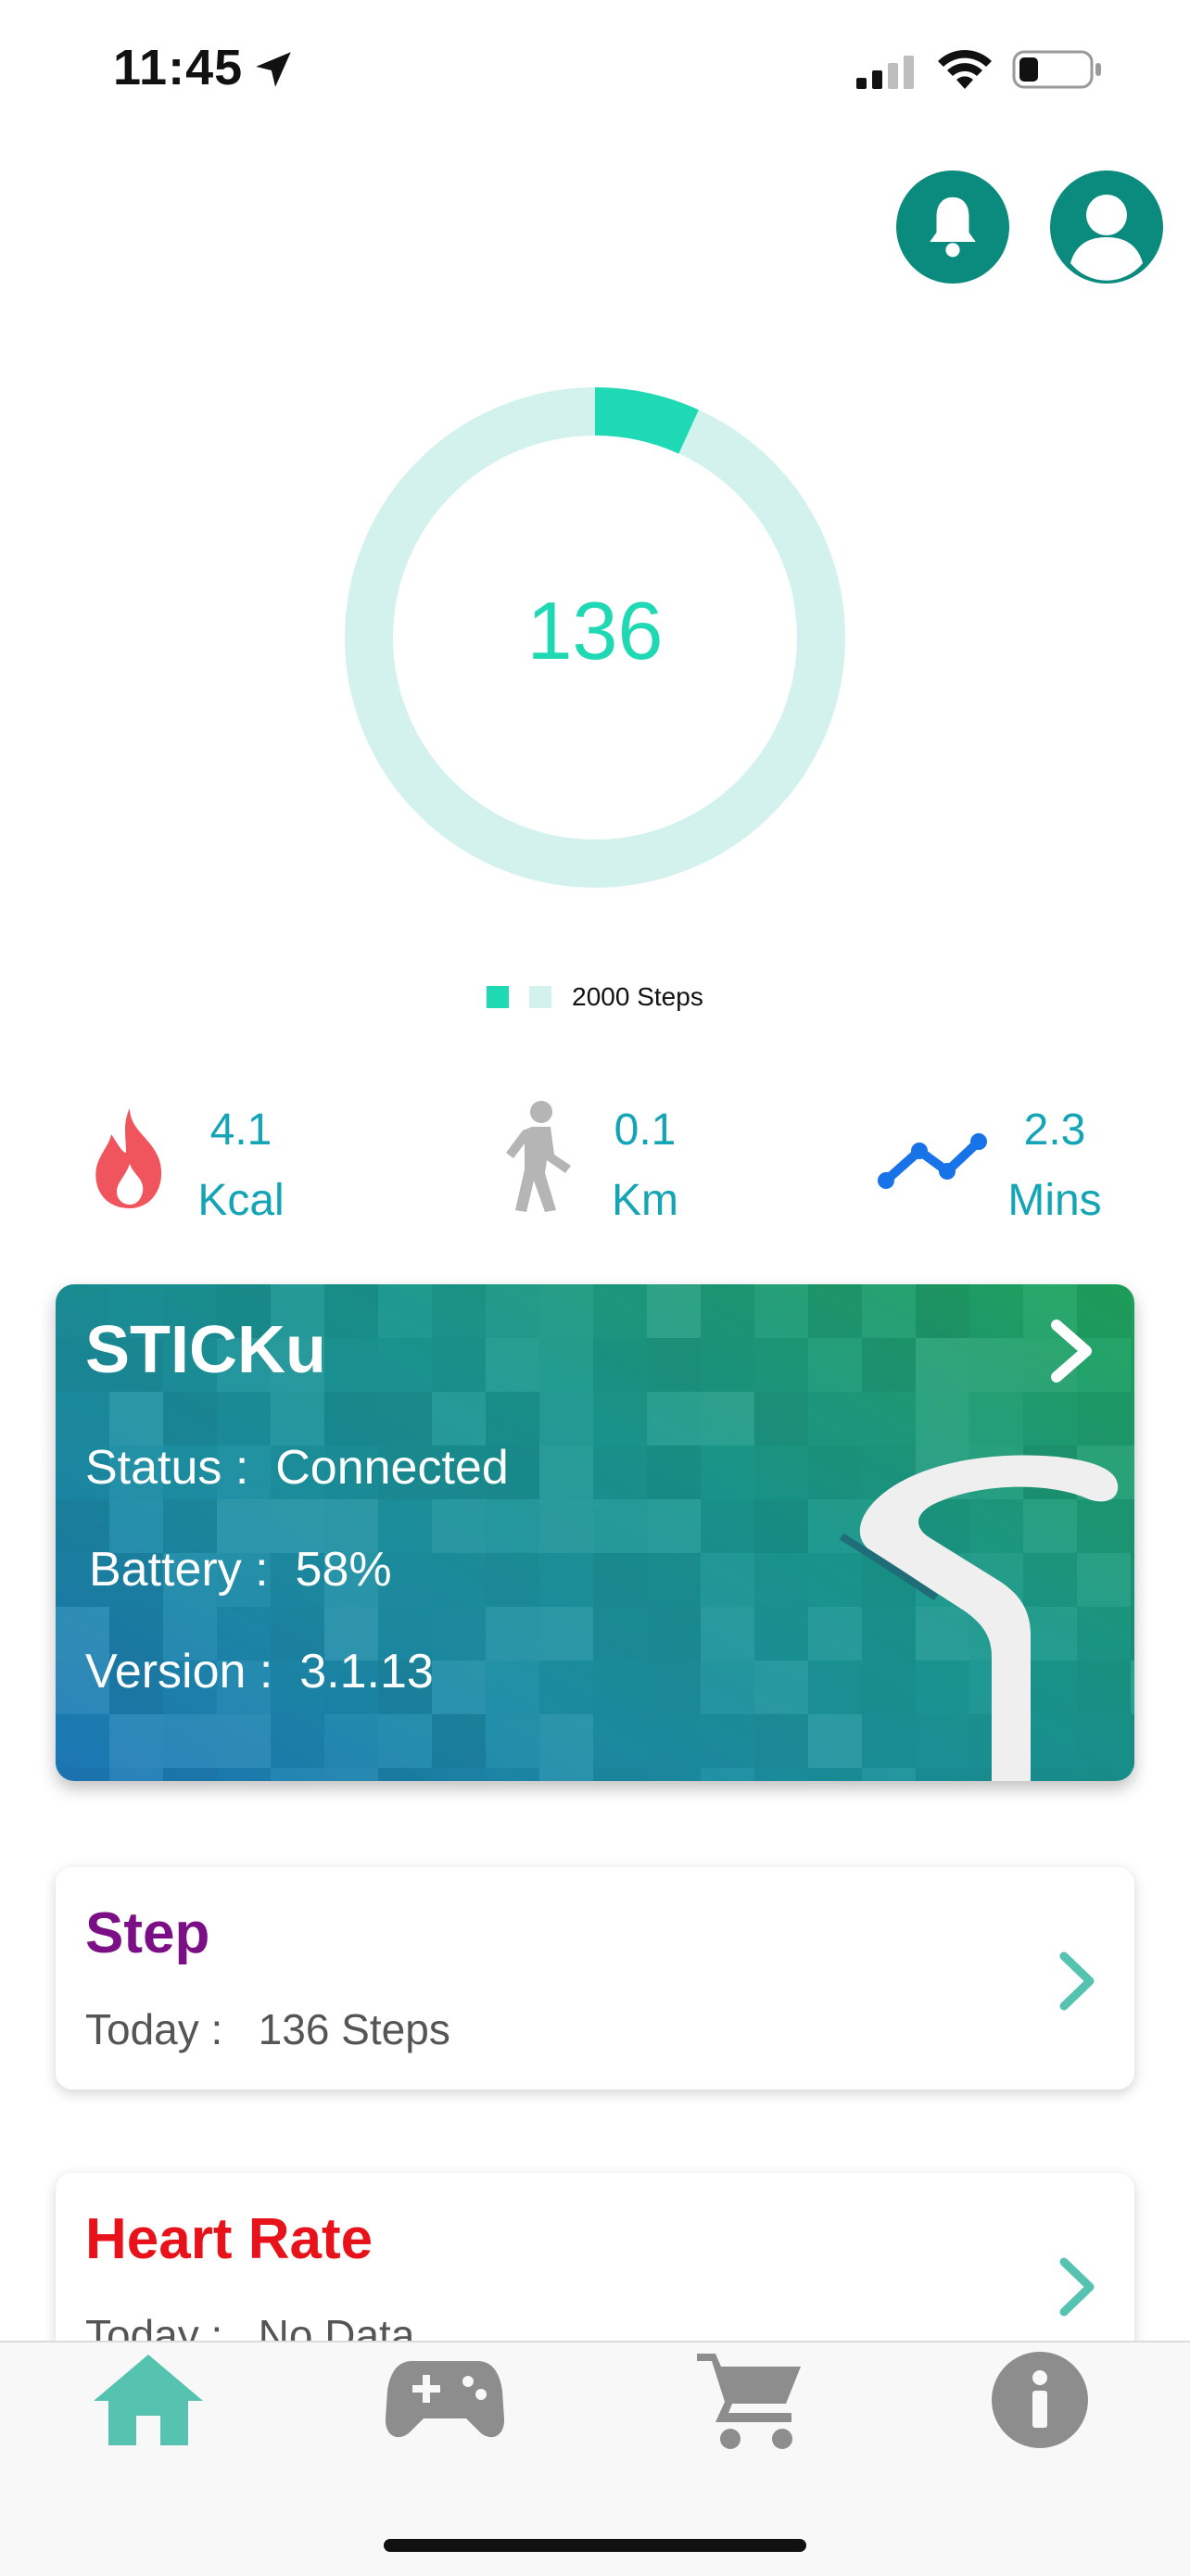 The image size is (1190, 2576). I want to click on duration-unit: Mins, so click(1054, 1201).